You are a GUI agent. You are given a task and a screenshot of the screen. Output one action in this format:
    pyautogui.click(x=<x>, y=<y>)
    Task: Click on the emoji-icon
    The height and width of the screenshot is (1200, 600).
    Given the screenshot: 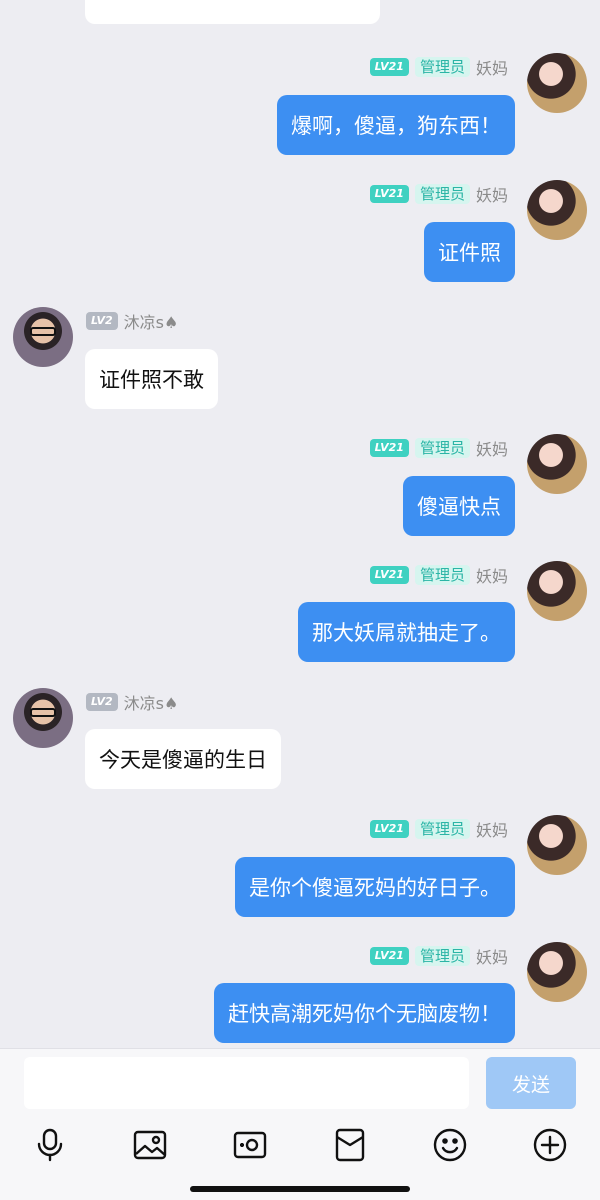 What is the action you would take?
    pyautogui.click(x=450, y=1145)
    